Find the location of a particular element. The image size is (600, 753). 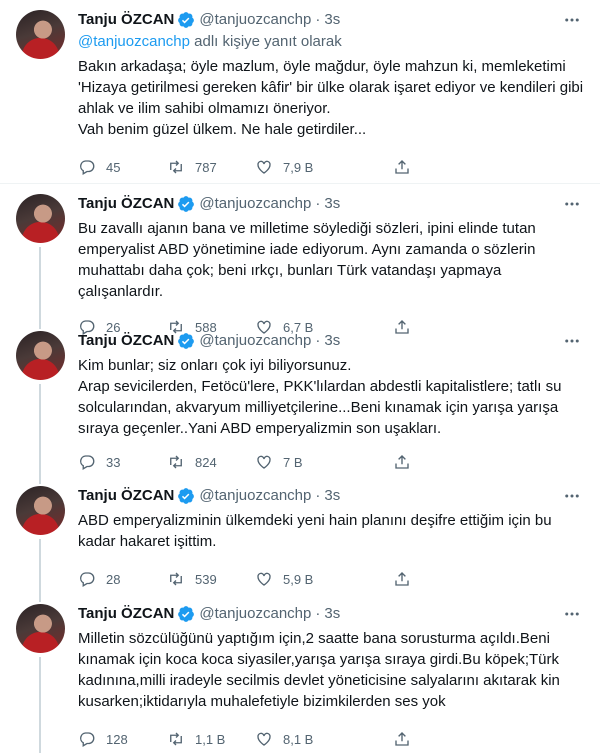

tweet-actions: 28 539 5,9 B is located at coordinates (331, 579).